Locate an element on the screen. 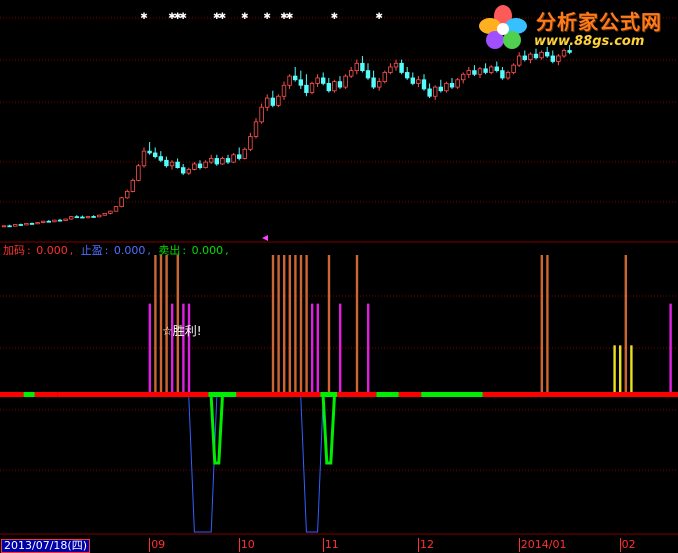 The height and width of the screenshot is (553, 678). legend-jiama-label: 加码 is located at coordinates (14, 250).